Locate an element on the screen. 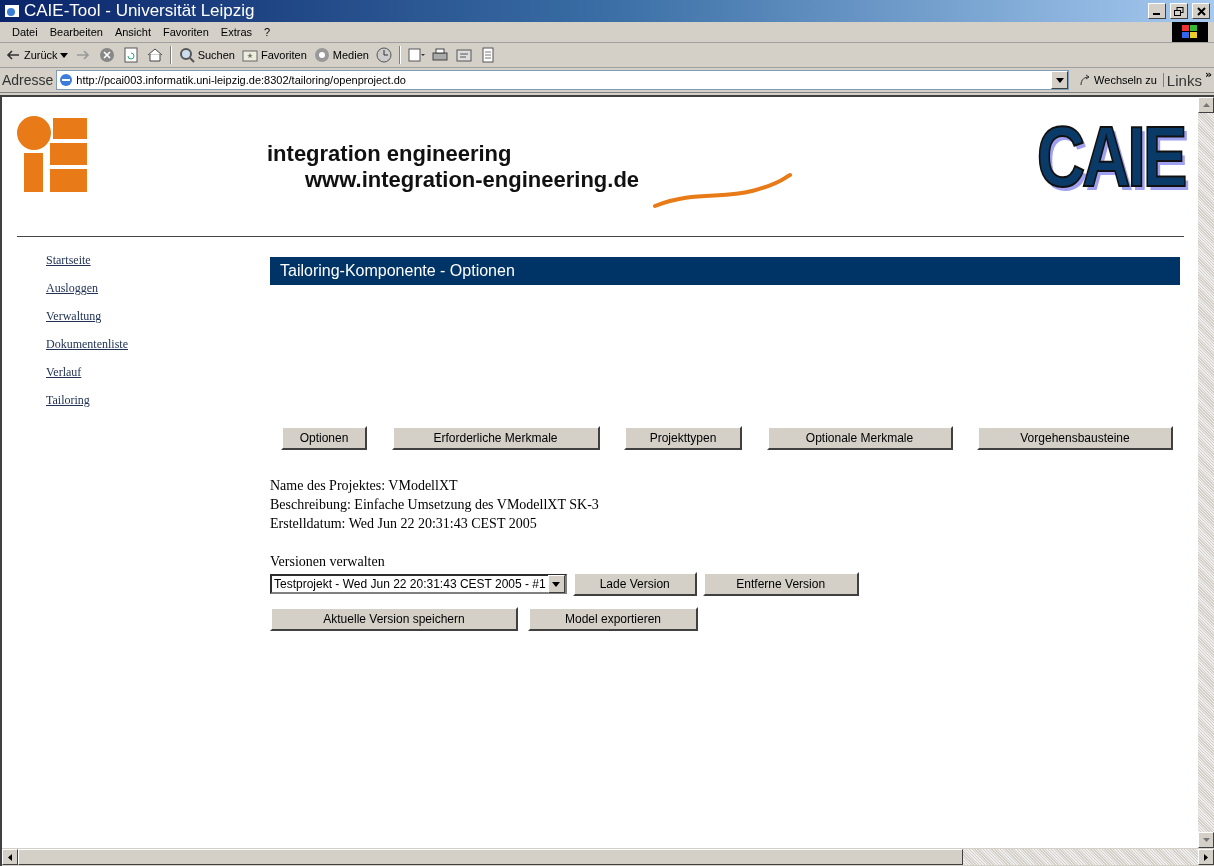  save-version-button: Aktuelle Version speichern is located at coordinates (394, 619).